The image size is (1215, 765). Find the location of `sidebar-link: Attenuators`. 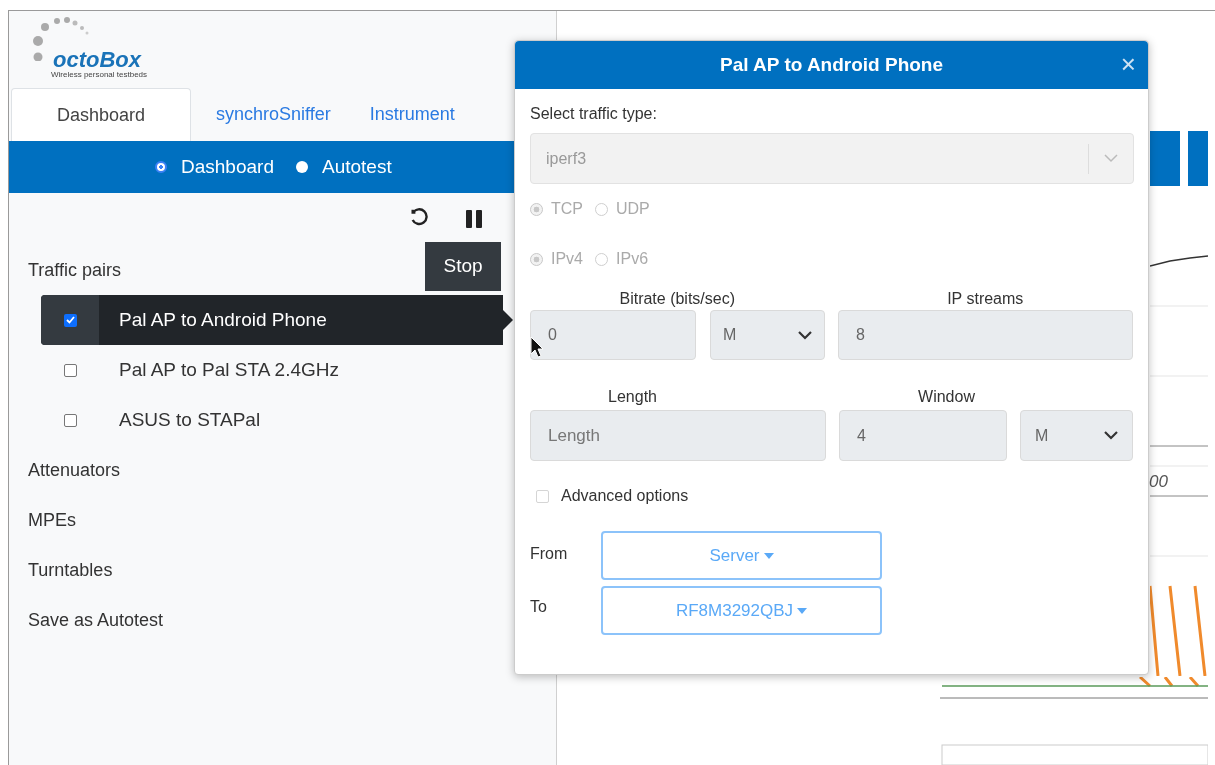

sidebar-link: Attenuators is located at coordinates (74, 470).